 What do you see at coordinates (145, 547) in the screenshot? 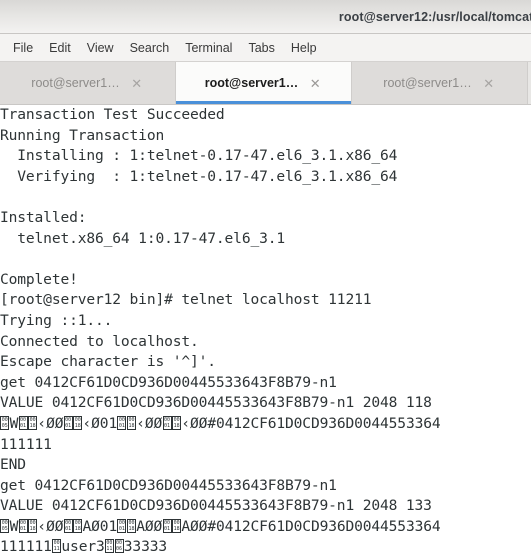
I see `terminal-text-run: 33333` at bounding box center [145, 547].